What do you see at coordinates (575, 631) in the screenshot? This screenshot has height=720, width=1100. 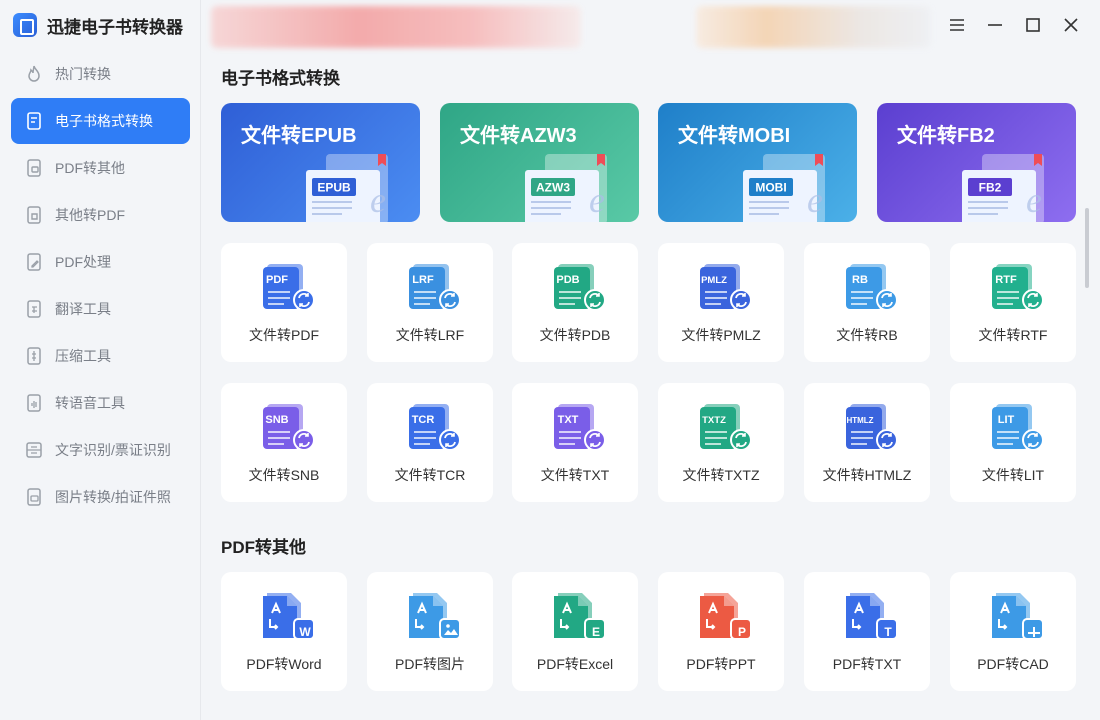 I see `pdf-tile-2: E PDF转Excel` at bounding box center [575, 631].